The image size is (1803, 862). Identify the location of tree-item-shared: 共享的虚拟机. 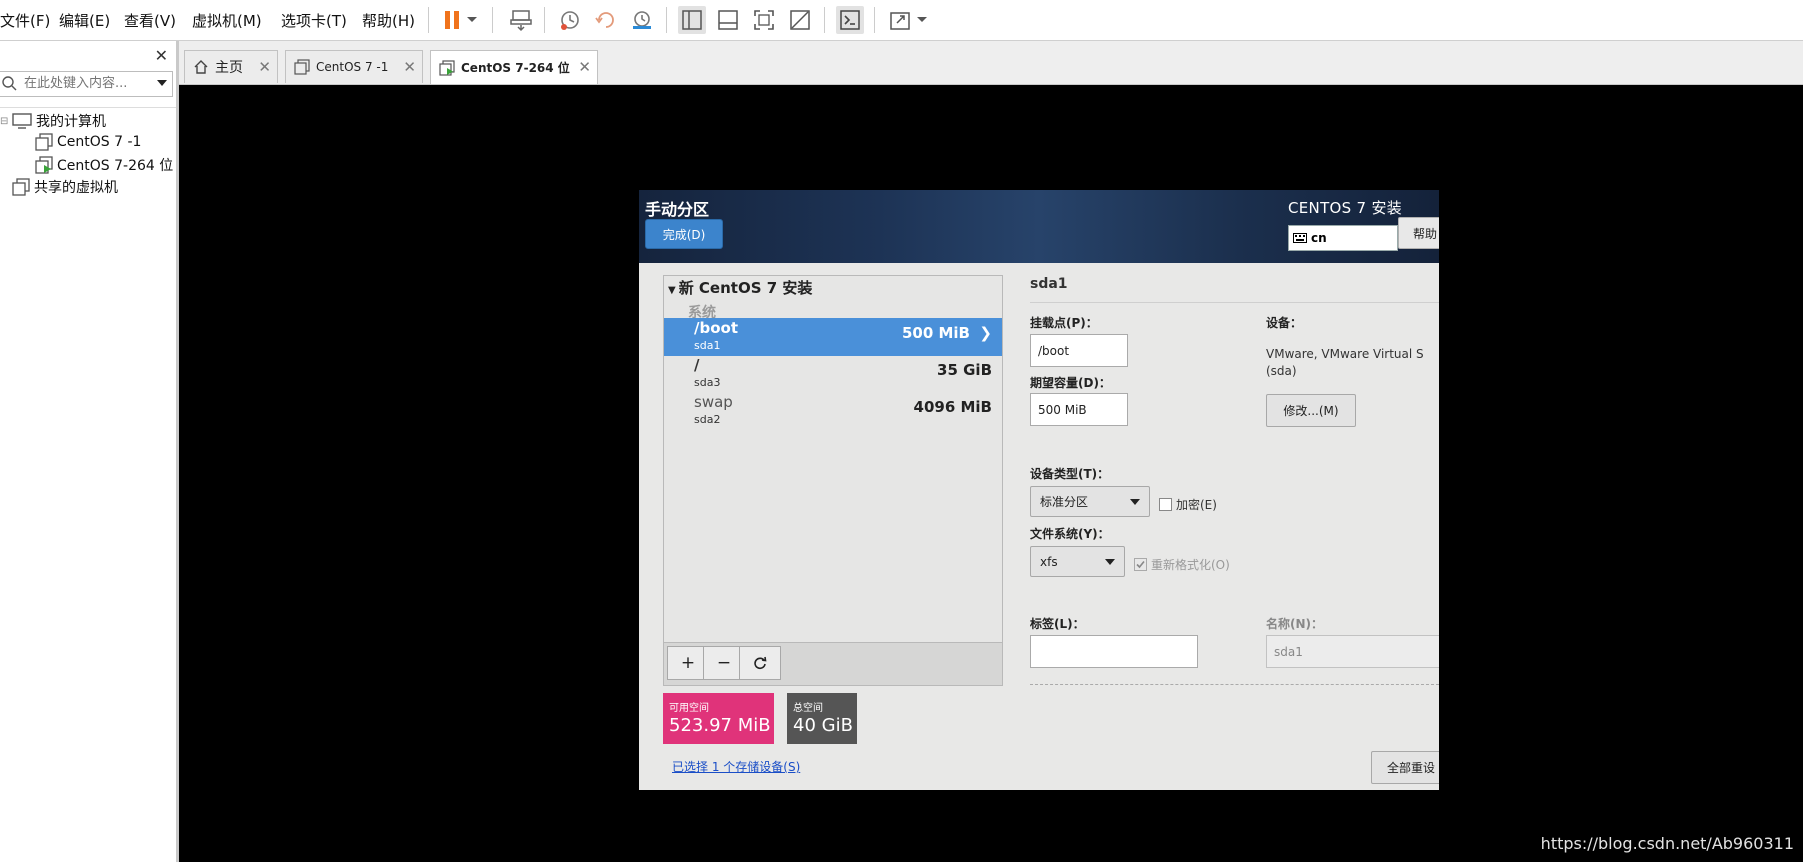
(65, 187).